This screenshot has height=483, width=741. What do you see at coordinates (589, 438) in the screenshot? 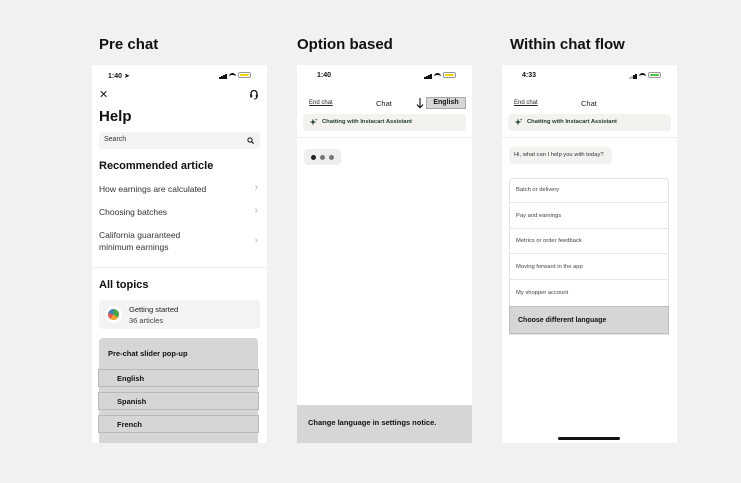
I see `home-indicator` at bounding box center [589, 438].